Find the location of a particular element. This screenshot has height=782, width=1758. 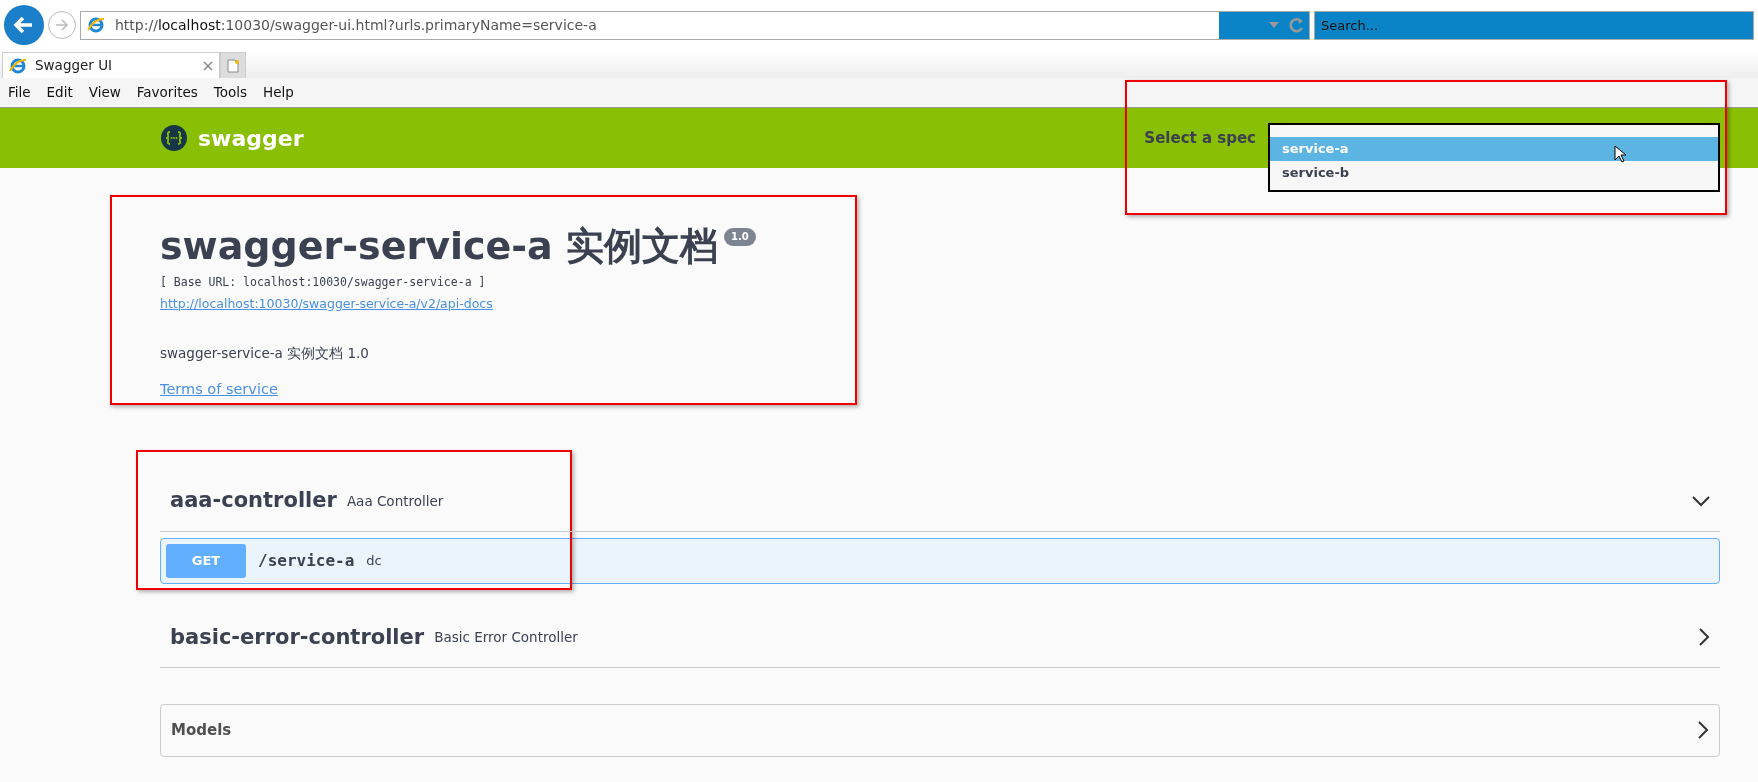

models-section: Models is located at coordinates (940, 730).